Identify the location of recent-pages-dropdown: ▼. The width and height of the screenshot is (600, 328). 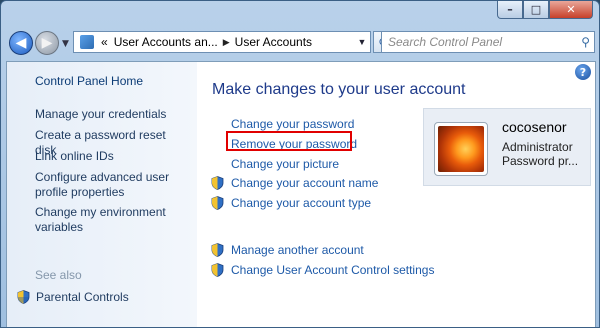
(65, 44).